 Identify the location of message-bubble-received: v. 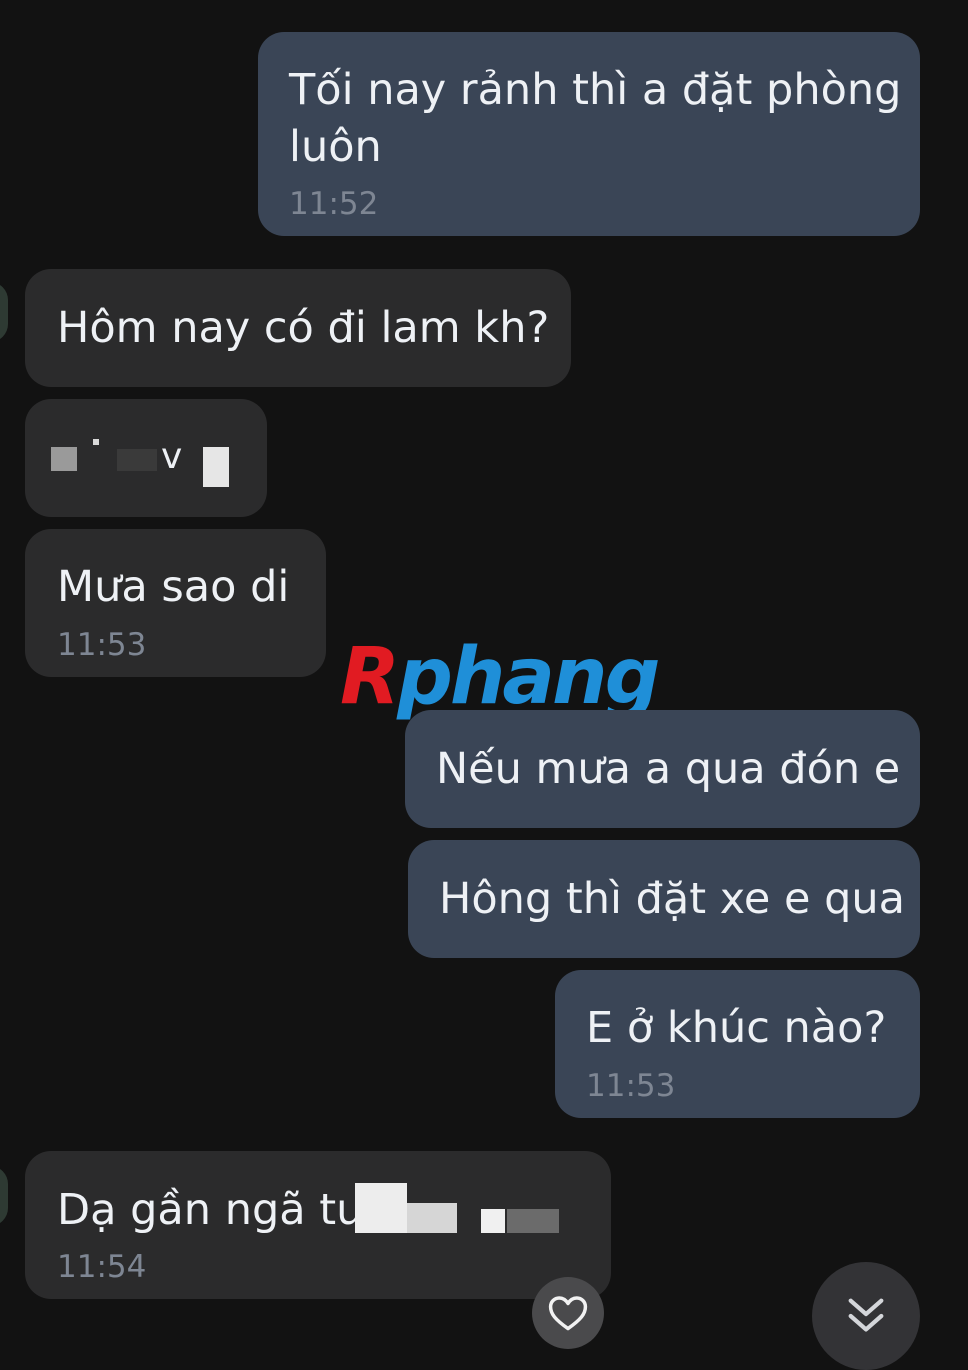
(146, 458).